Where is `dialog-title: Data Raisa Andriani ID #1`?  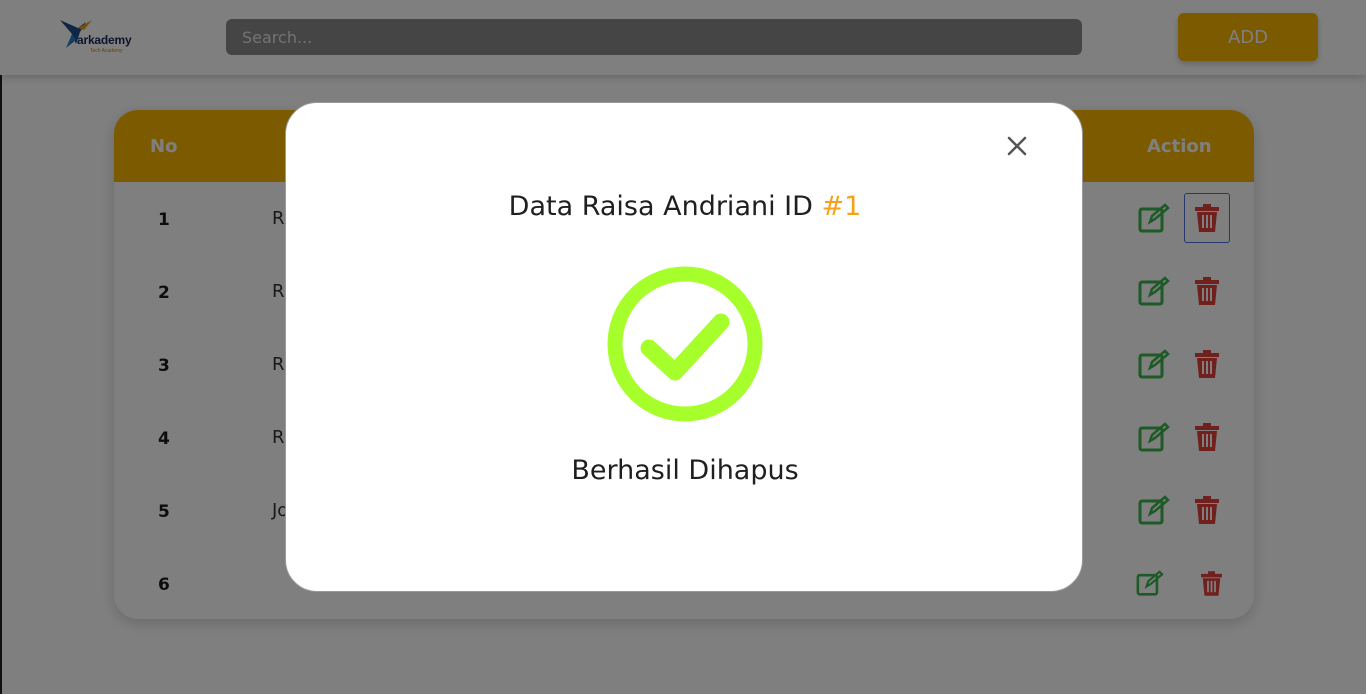
dialog-title: Data Raisa Andriani ID #1 is located at coordinates (685, 206).